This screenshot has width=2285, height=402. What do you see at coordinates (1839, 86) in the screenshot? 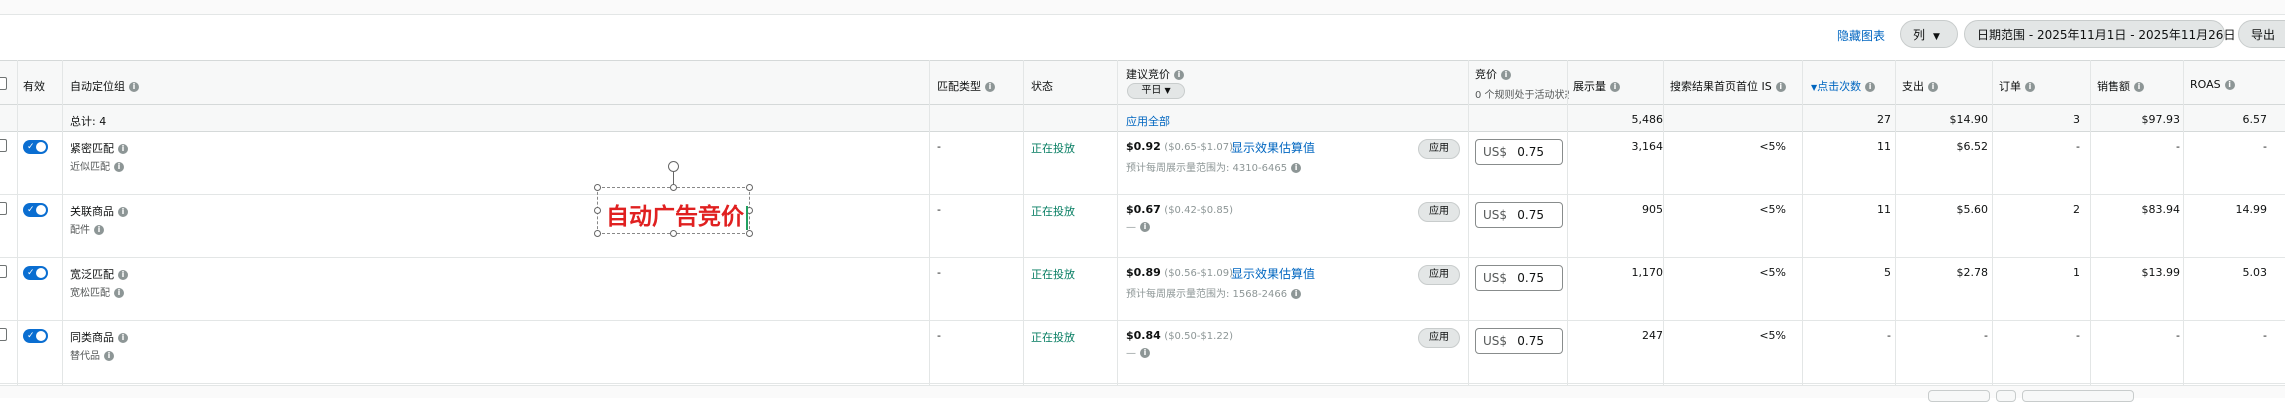
I see `header-clicks-label: 点击次数` at bounding box center [1839, 86].